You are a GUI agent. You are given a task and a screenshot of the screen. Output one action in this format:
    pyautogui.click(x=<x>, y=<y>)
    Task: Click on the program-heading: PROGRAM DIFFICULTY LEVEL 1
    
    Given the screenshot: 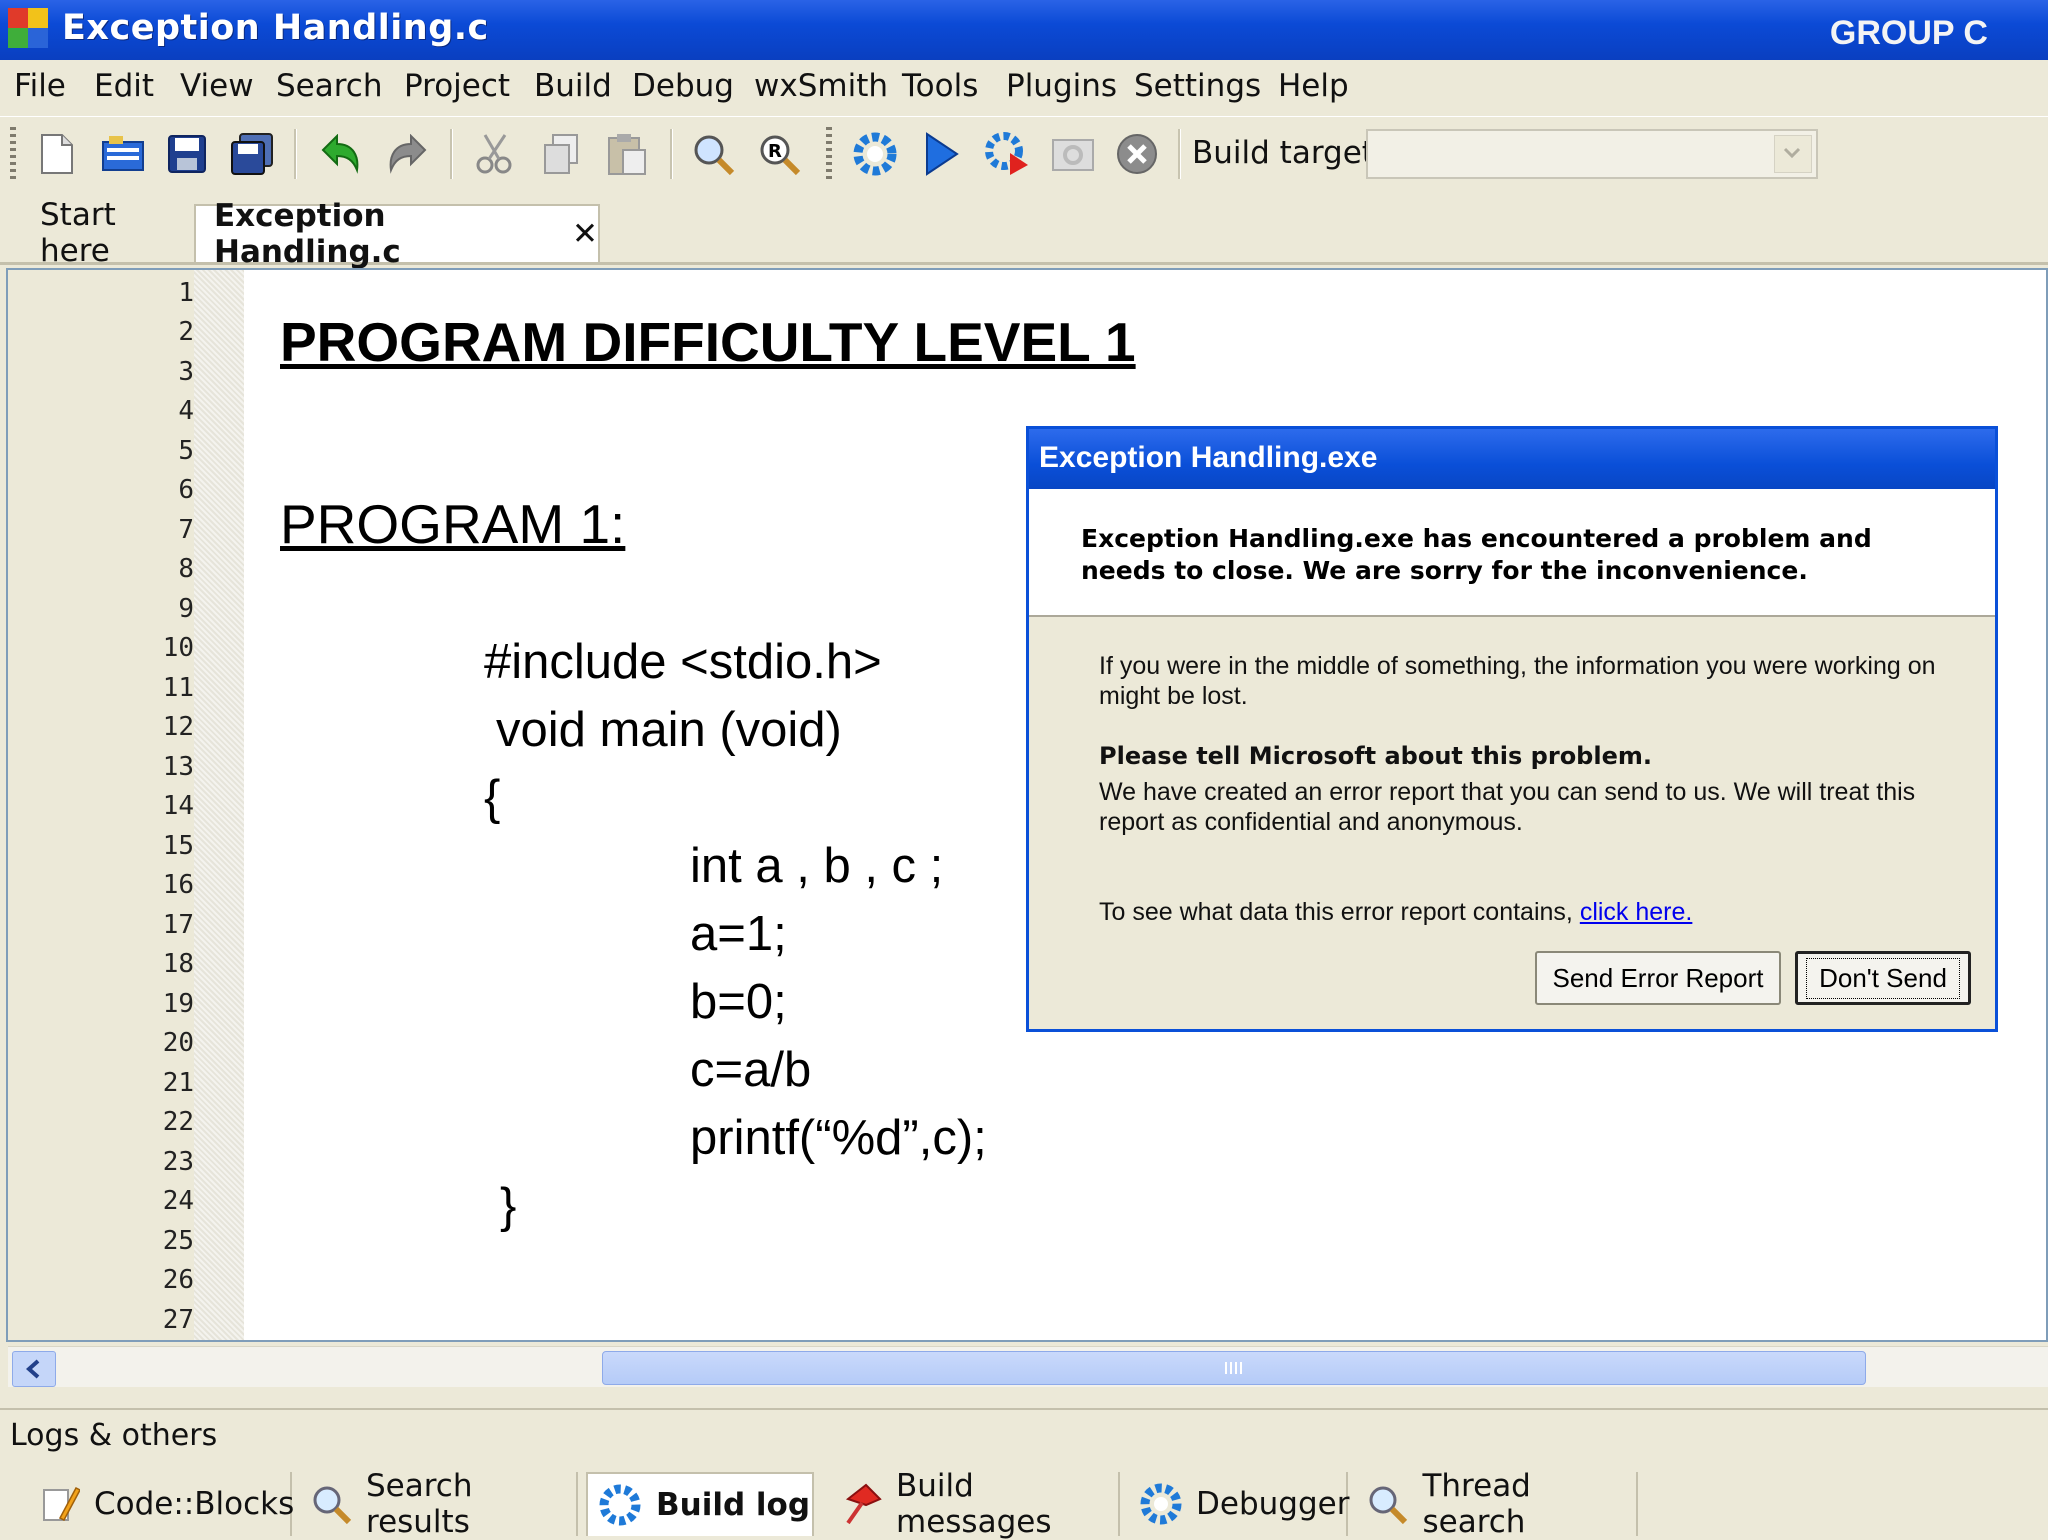 What is the action you would take?
    pyautogui.click(x=708, y=342)
    